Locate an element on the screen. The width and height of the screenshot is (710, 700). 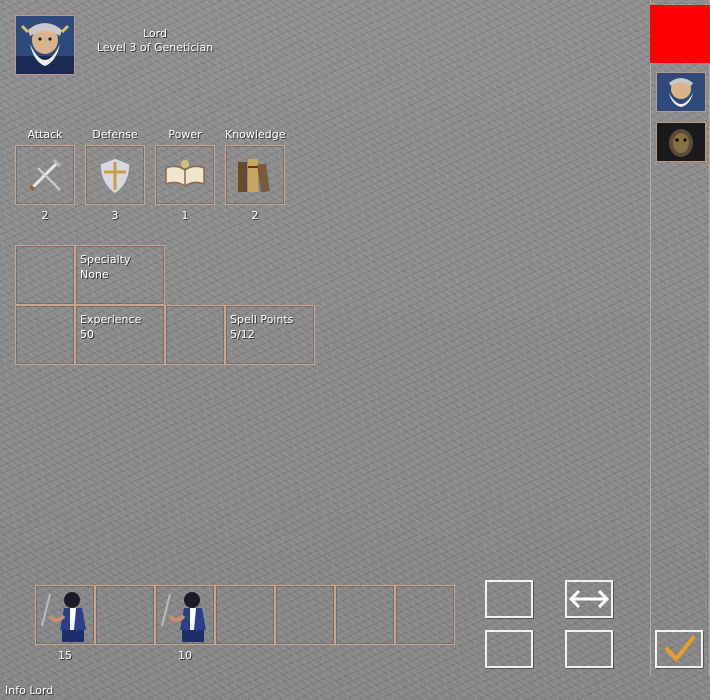
attack-label: Attack is located at coordinates (45, 134).